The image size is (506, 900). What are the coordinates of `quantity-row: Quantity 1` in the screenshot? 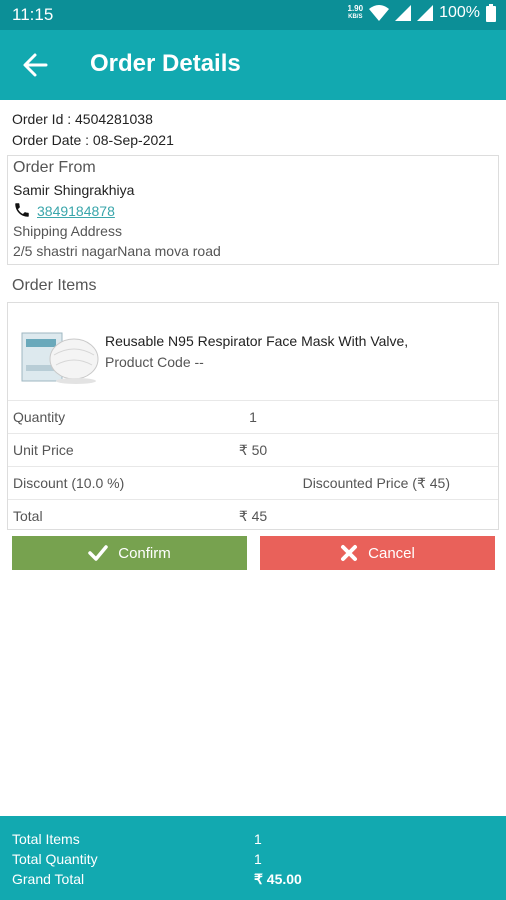 It's located at (253, 416).